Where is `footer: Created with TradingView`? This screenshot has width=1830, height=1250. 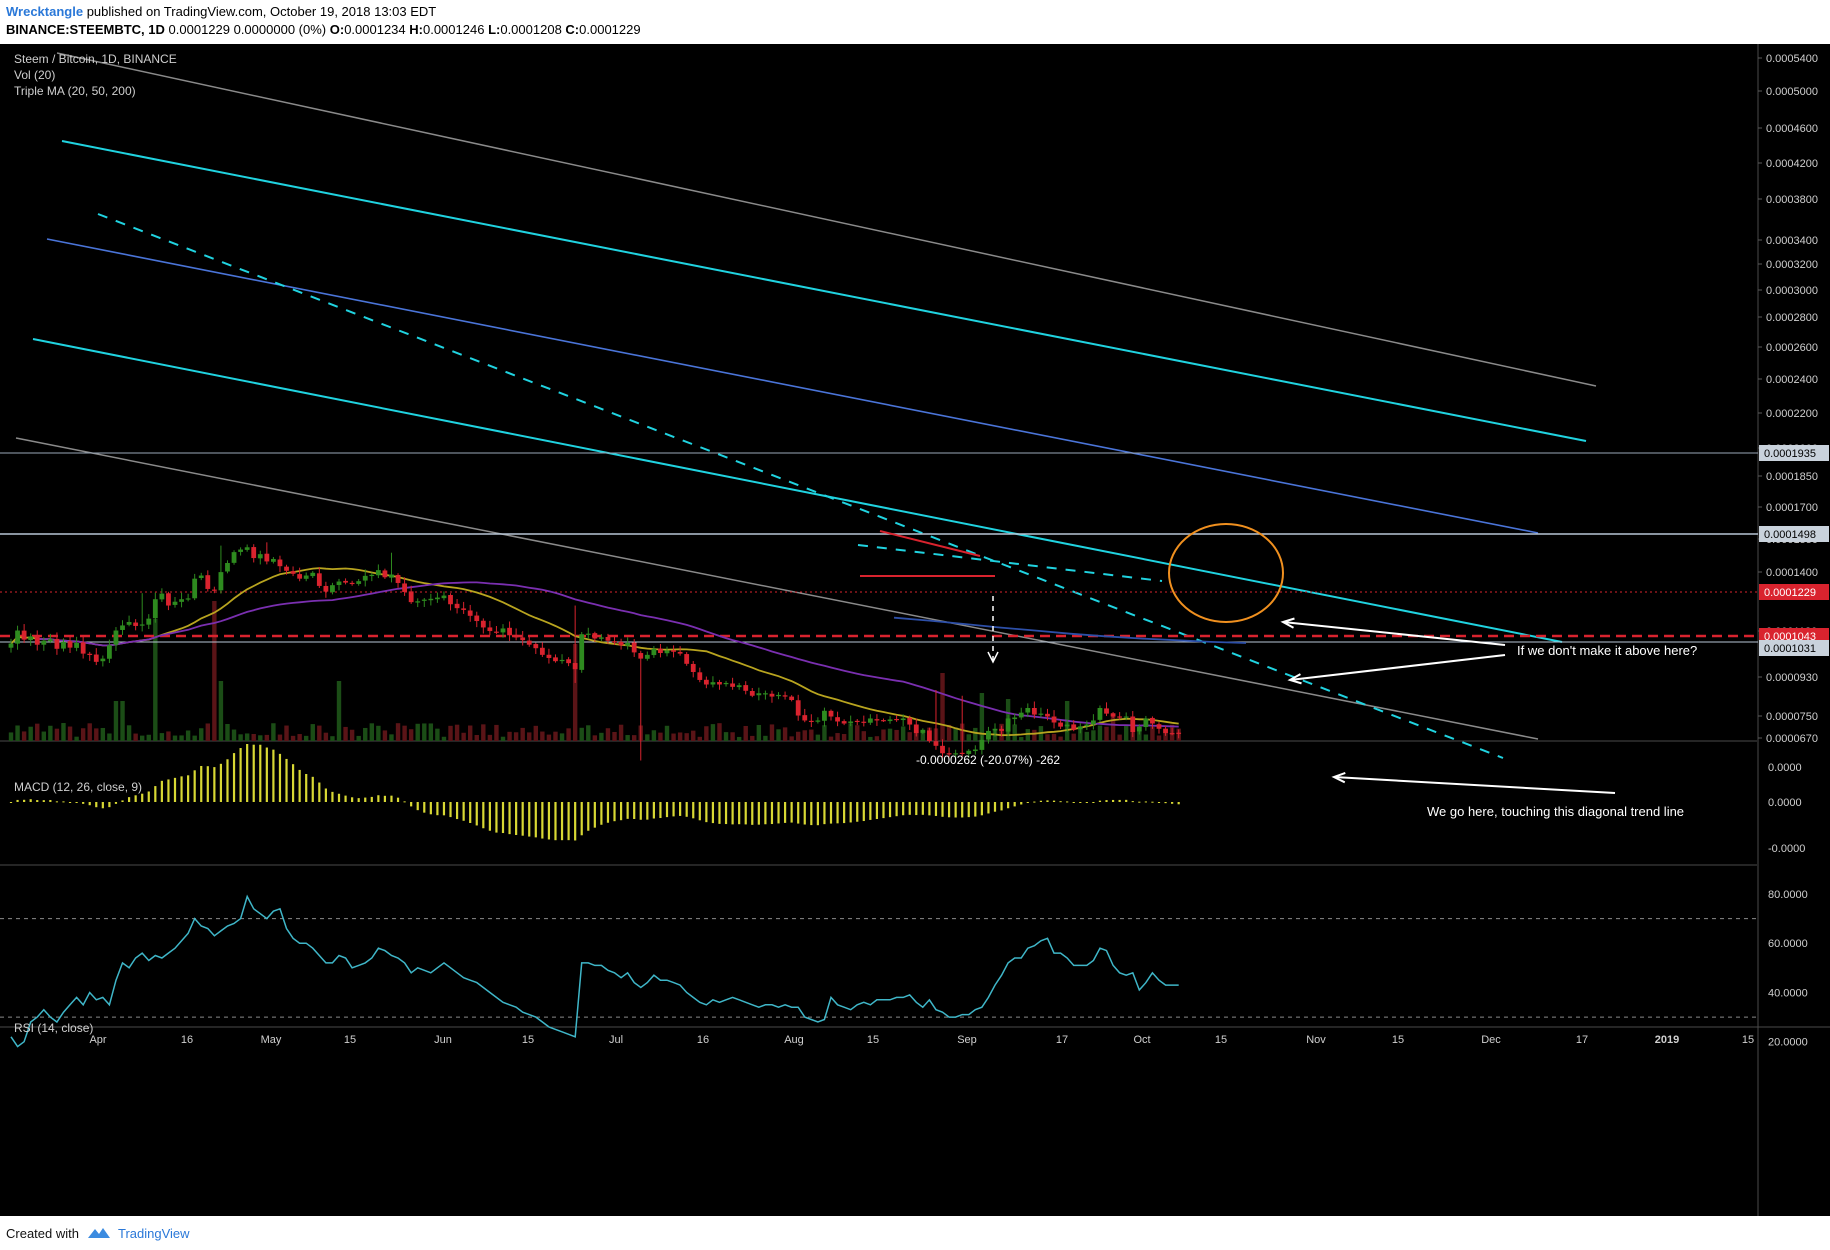 footer: Created with TradingView is located at coordinates (915, 1233).